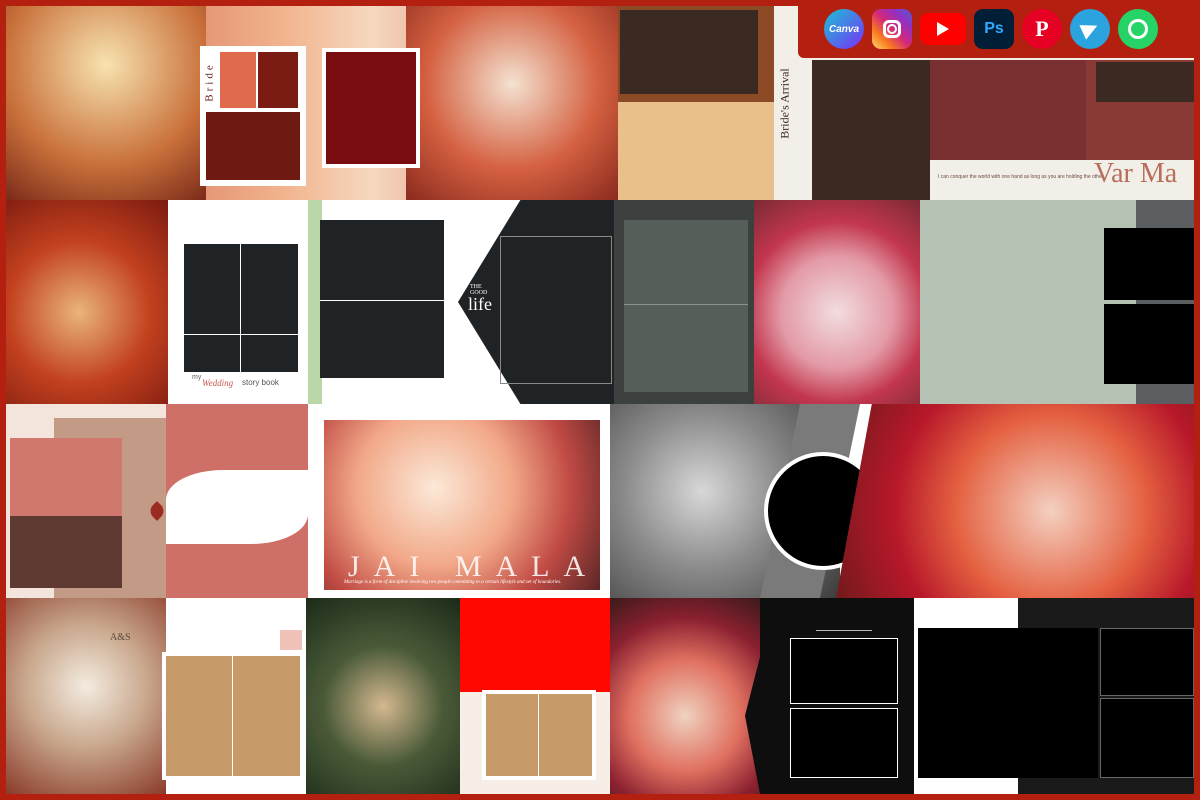  I want to click on photo-slot-maroon, so click(253, 146).